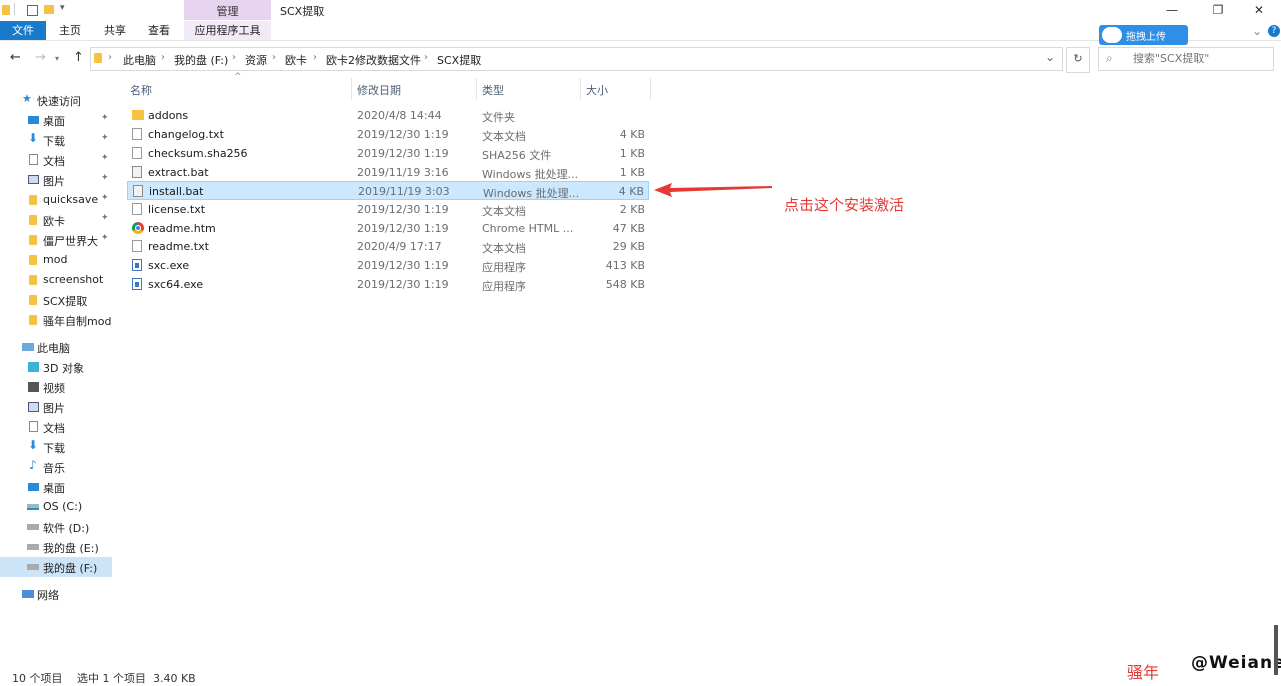 The height and width of the screenshot is (686, 1281). Describe the element at coordinates (504, 267) in the screenshot. I see `file-type: 应用程序` at that location.